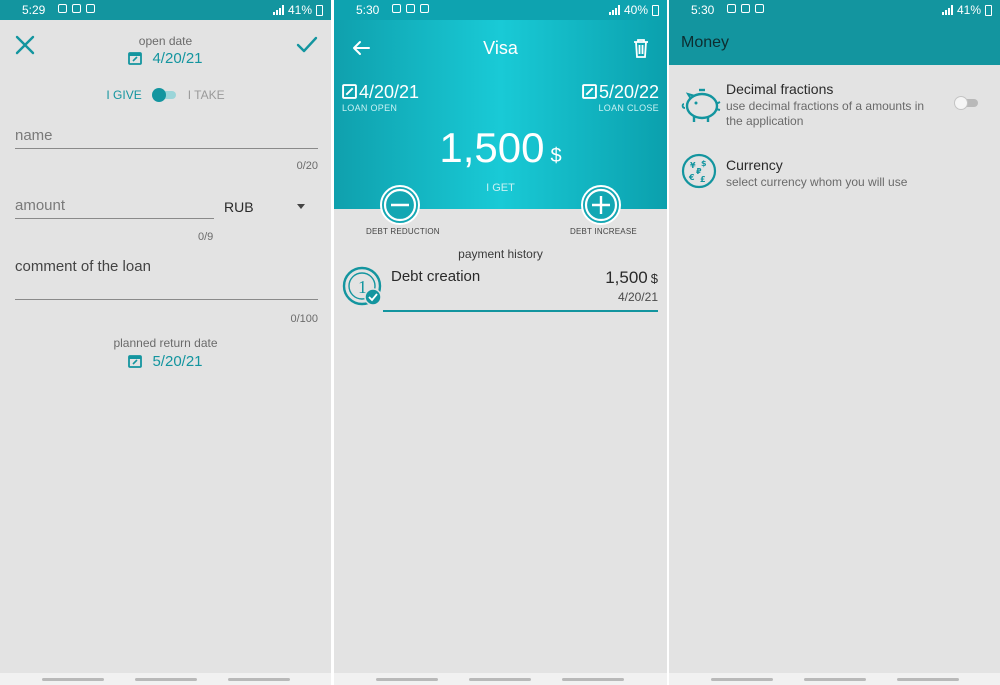  I want to click on loan-open-date: 4/20/21, so click(389, 92).